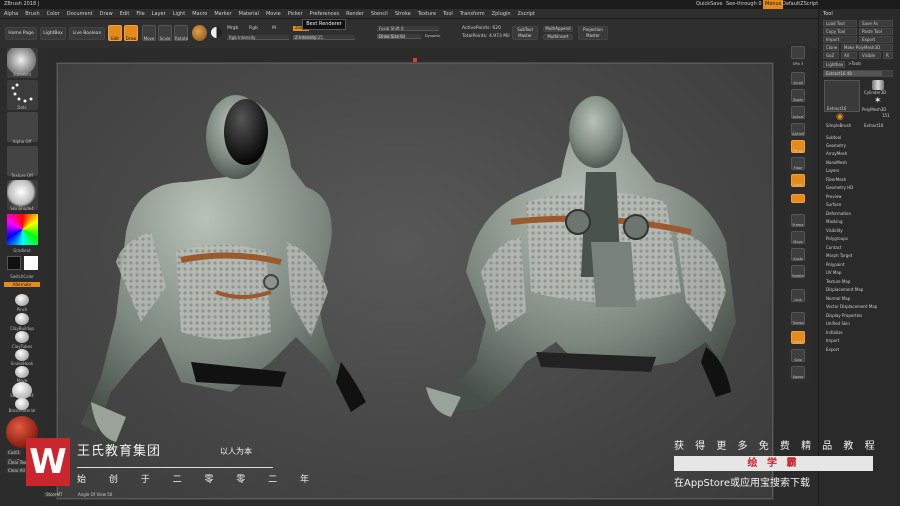 Image resolution: width=900 pixels, height=506 pixels. I want to click on line-fill-icon: Line Fill, so click(798, 305).